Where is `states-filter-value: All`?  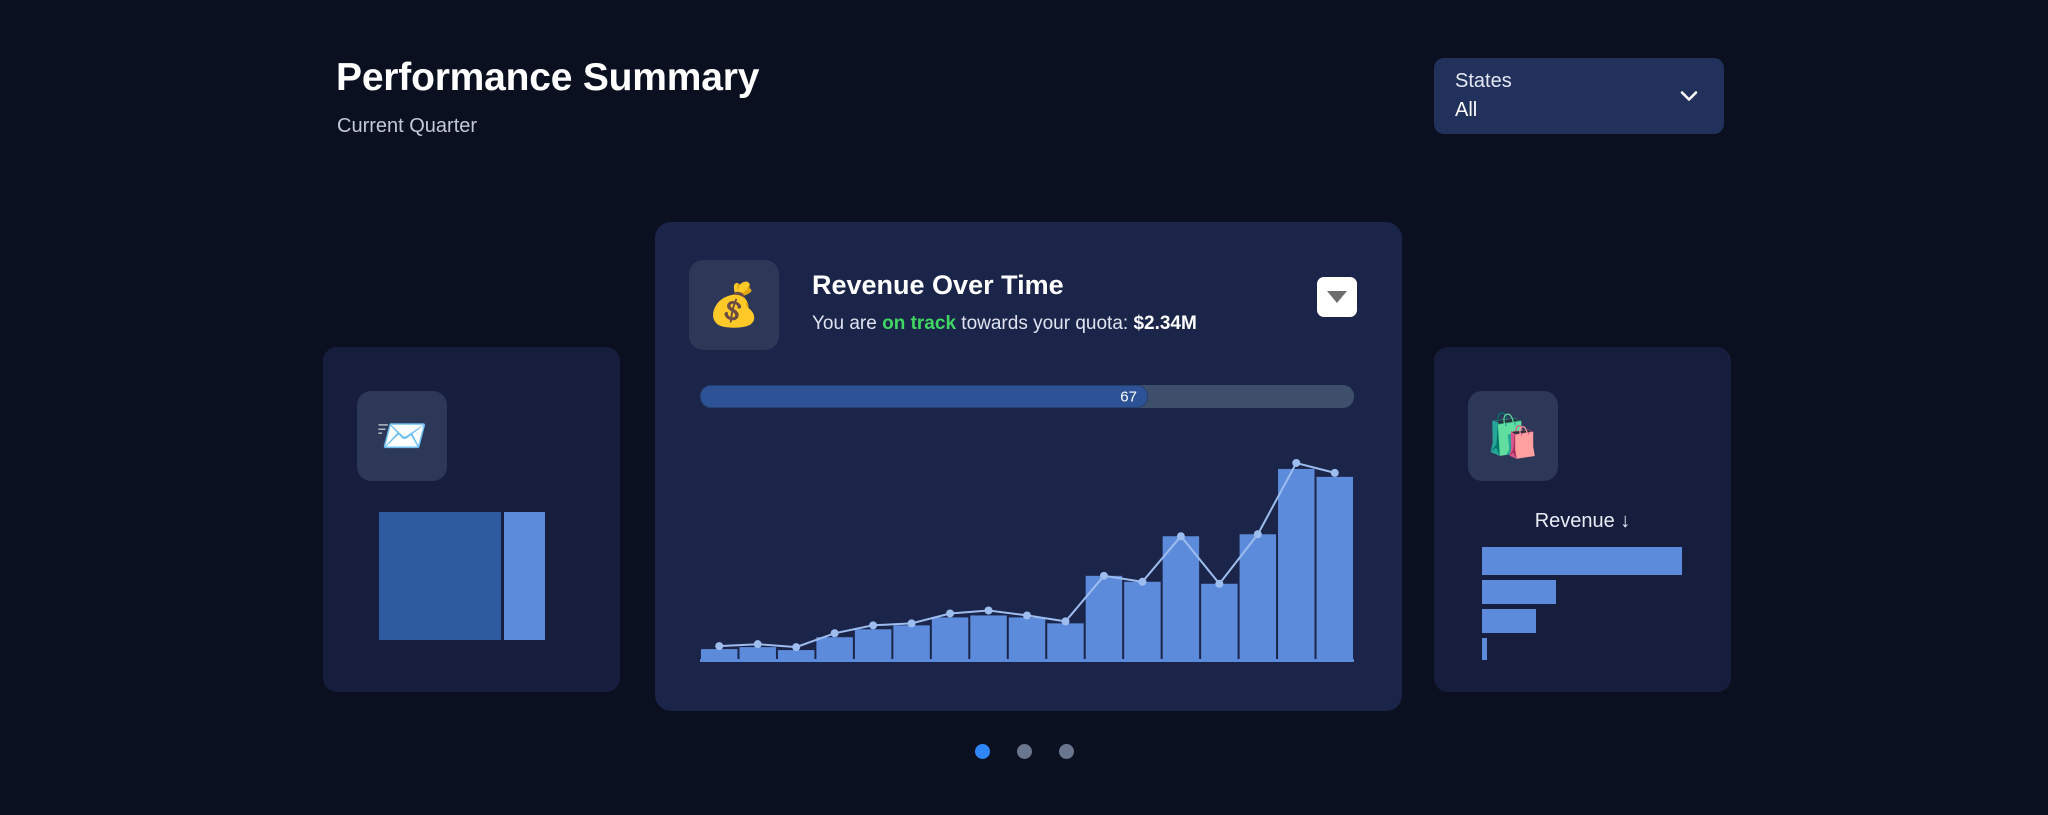
states-filter-value: All is located at coordinates (1466, 110).